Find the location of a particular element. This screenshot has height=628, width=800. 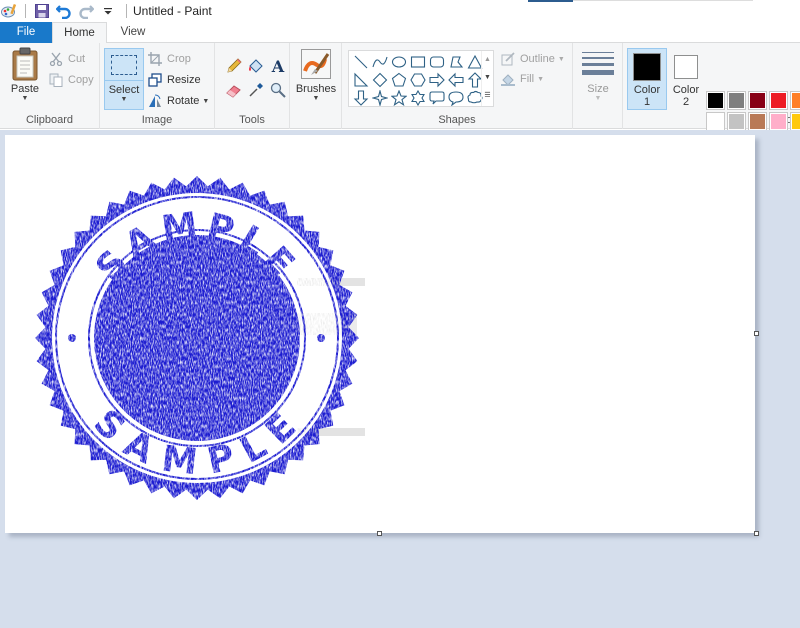

stamp-dot-left is located at coordinates (72, 338).